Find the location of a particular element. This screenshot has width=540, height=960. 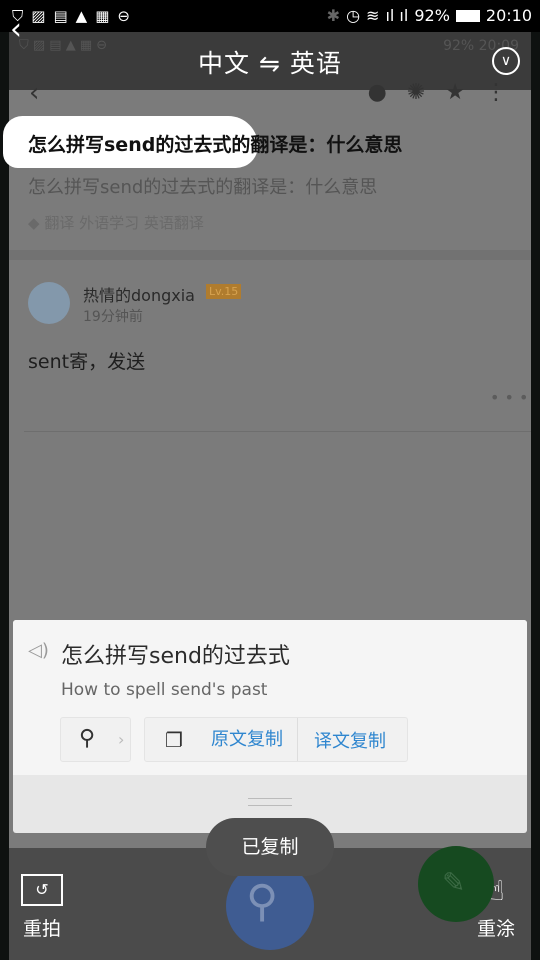

question-title: 怎么拼写send的过去式的翻译是：什么意思 is located at coordinates (215, 145).